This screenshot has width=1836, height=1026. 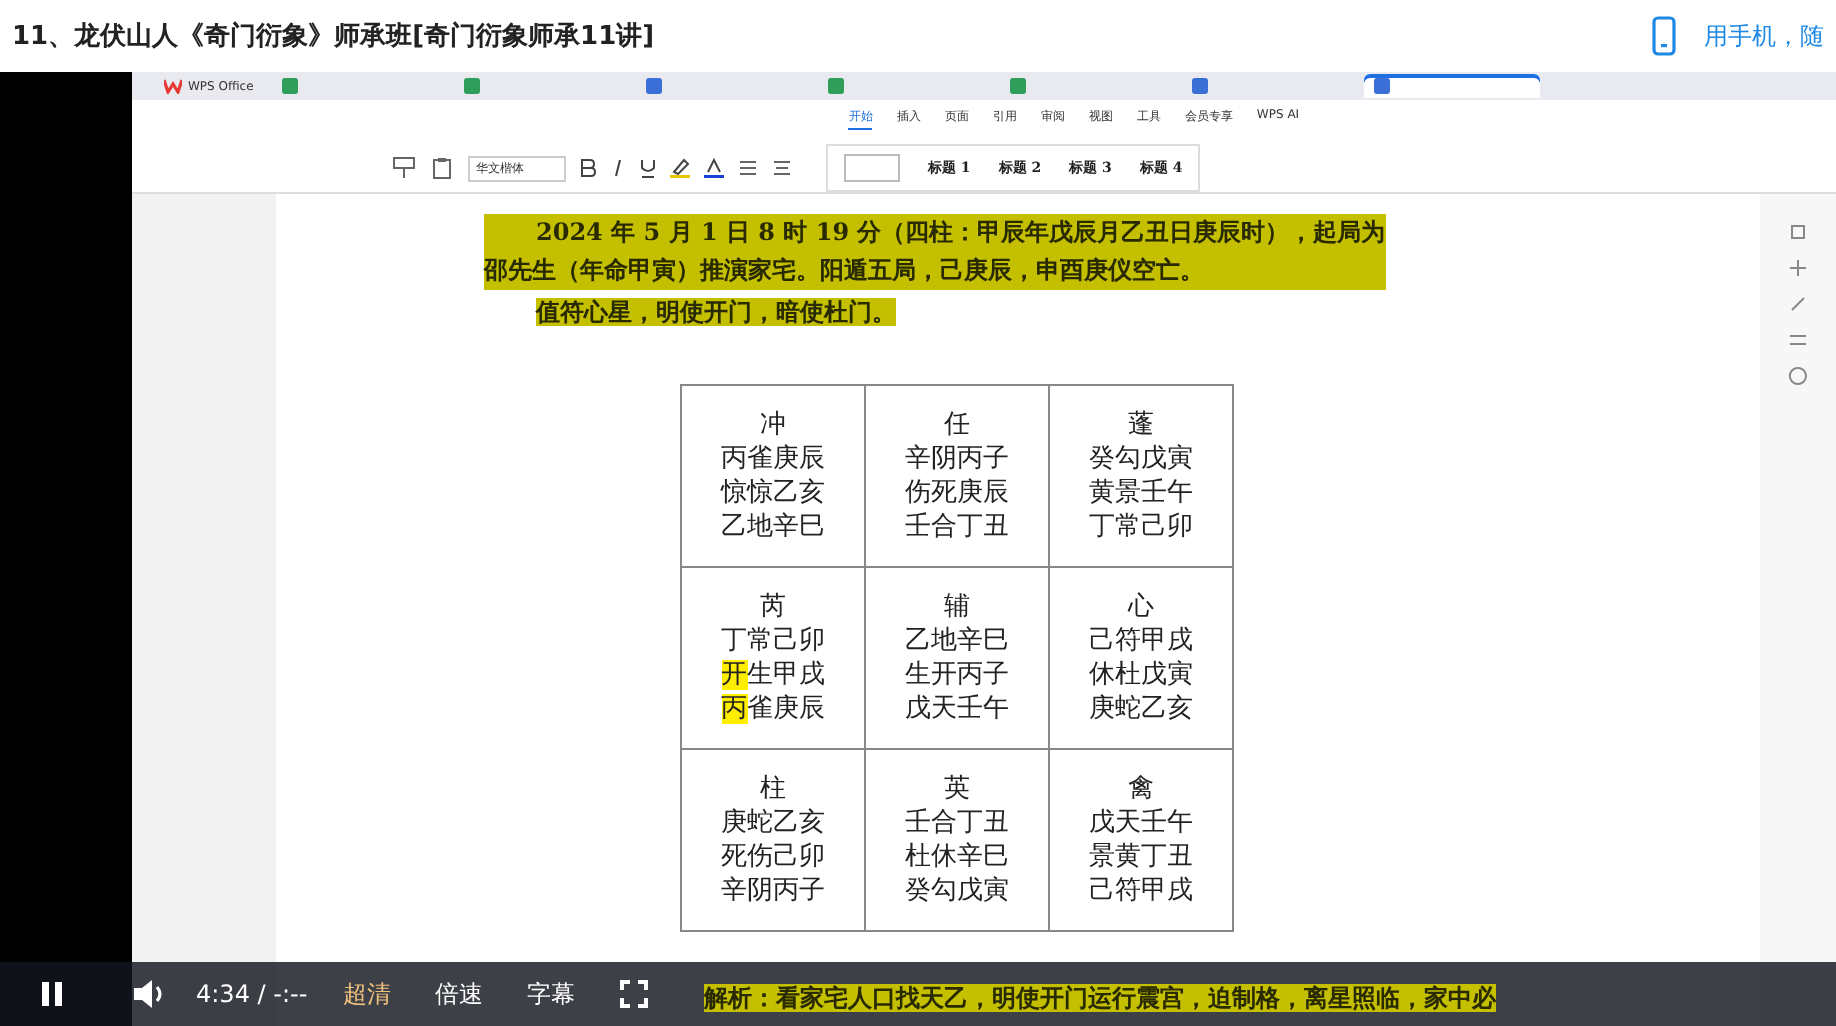 I want to click on star-name: 芮, so click(x=773, y=607).